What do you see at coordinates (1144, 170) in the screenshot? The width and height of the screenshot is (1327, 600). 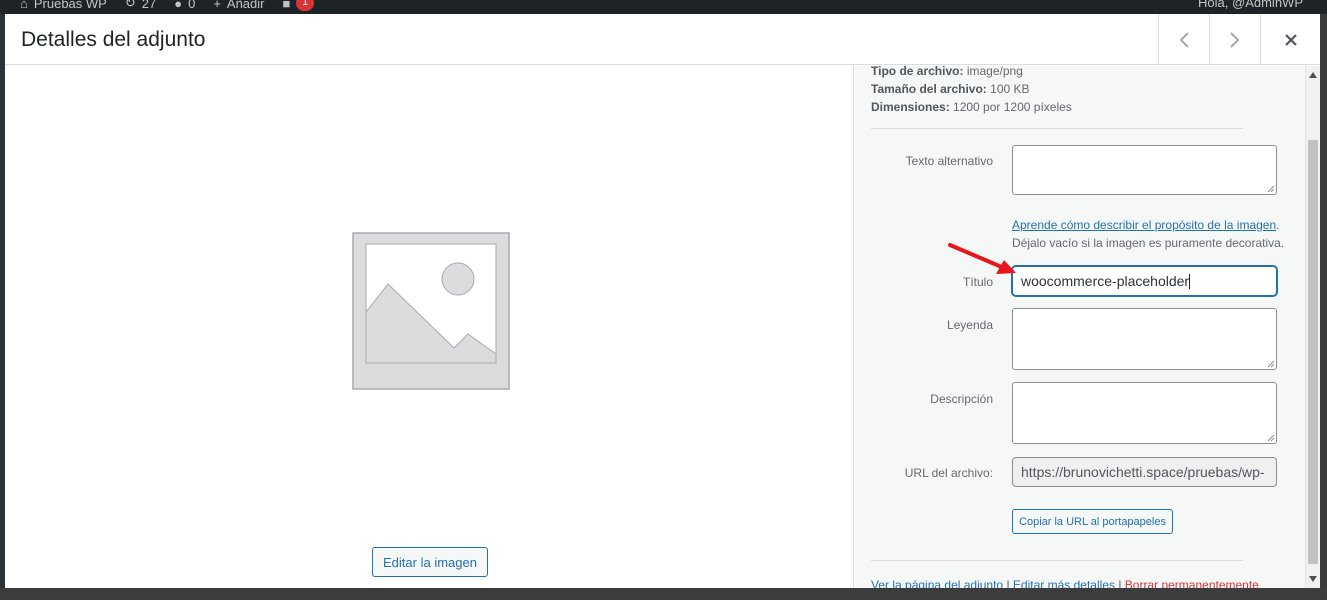 I see `alt-text-textarea` at bounding box center [1144, 170].